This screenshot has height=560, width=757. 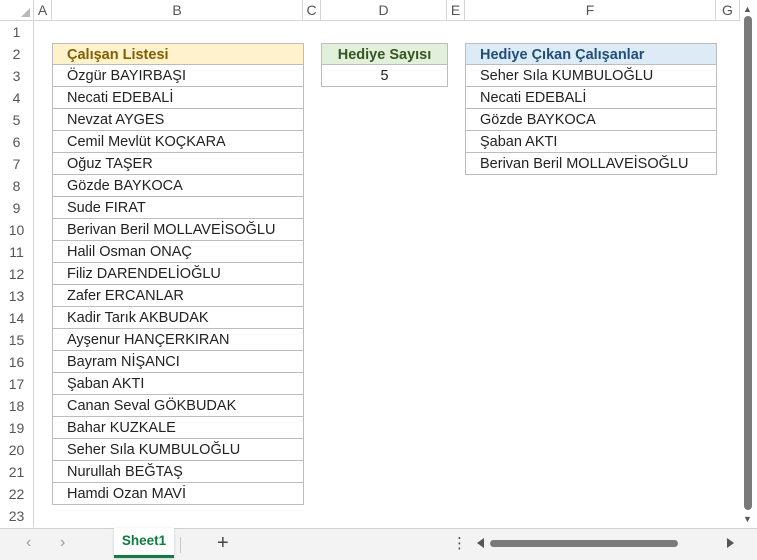 I want to click on employee-name-cell: Sude FIRAT, so click(x=178, y=208).